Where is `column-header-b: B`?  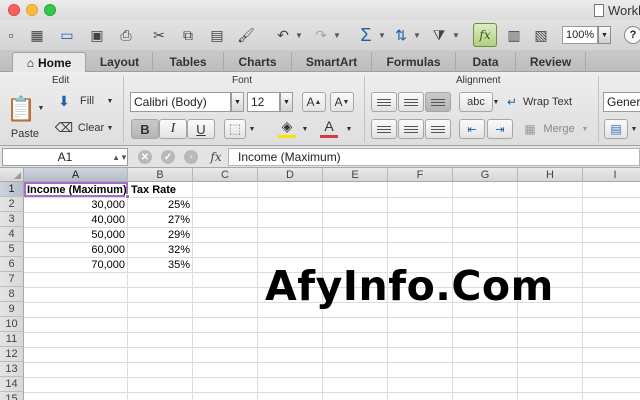 column-header-b: B is located at coordinates (160, 175).